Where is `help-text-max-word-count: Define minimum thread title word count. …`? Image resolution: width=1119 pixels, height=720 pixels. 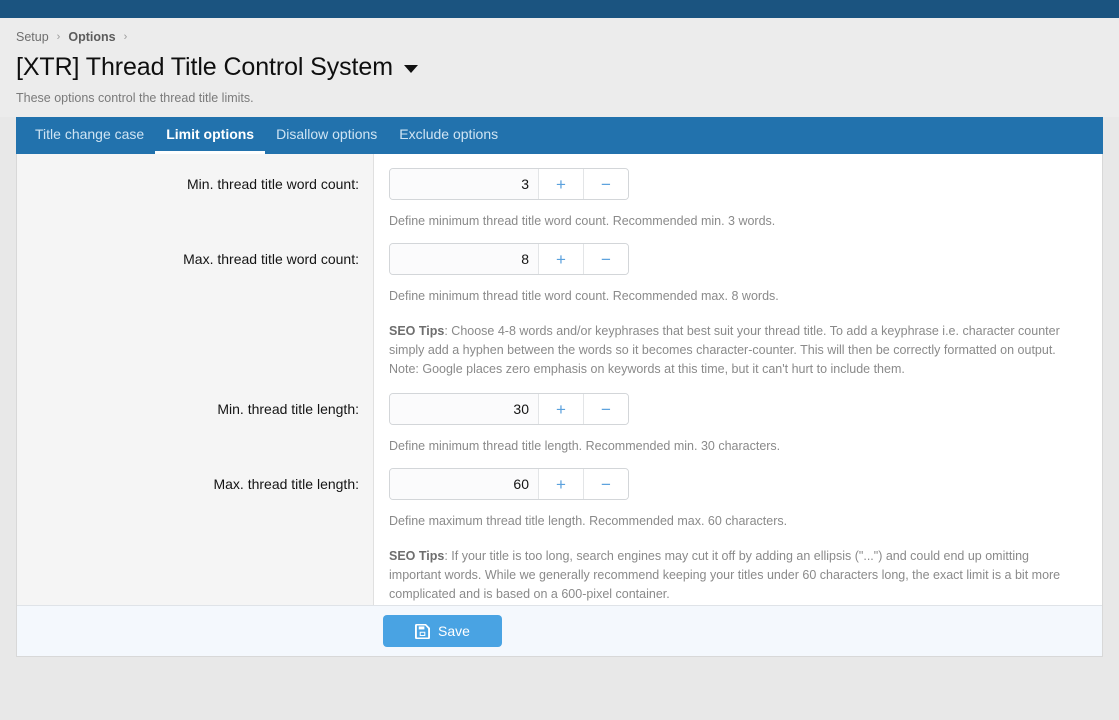
help-text-max-word-count: Define minimum thread title word count. … is located at coordinates (584, 296).